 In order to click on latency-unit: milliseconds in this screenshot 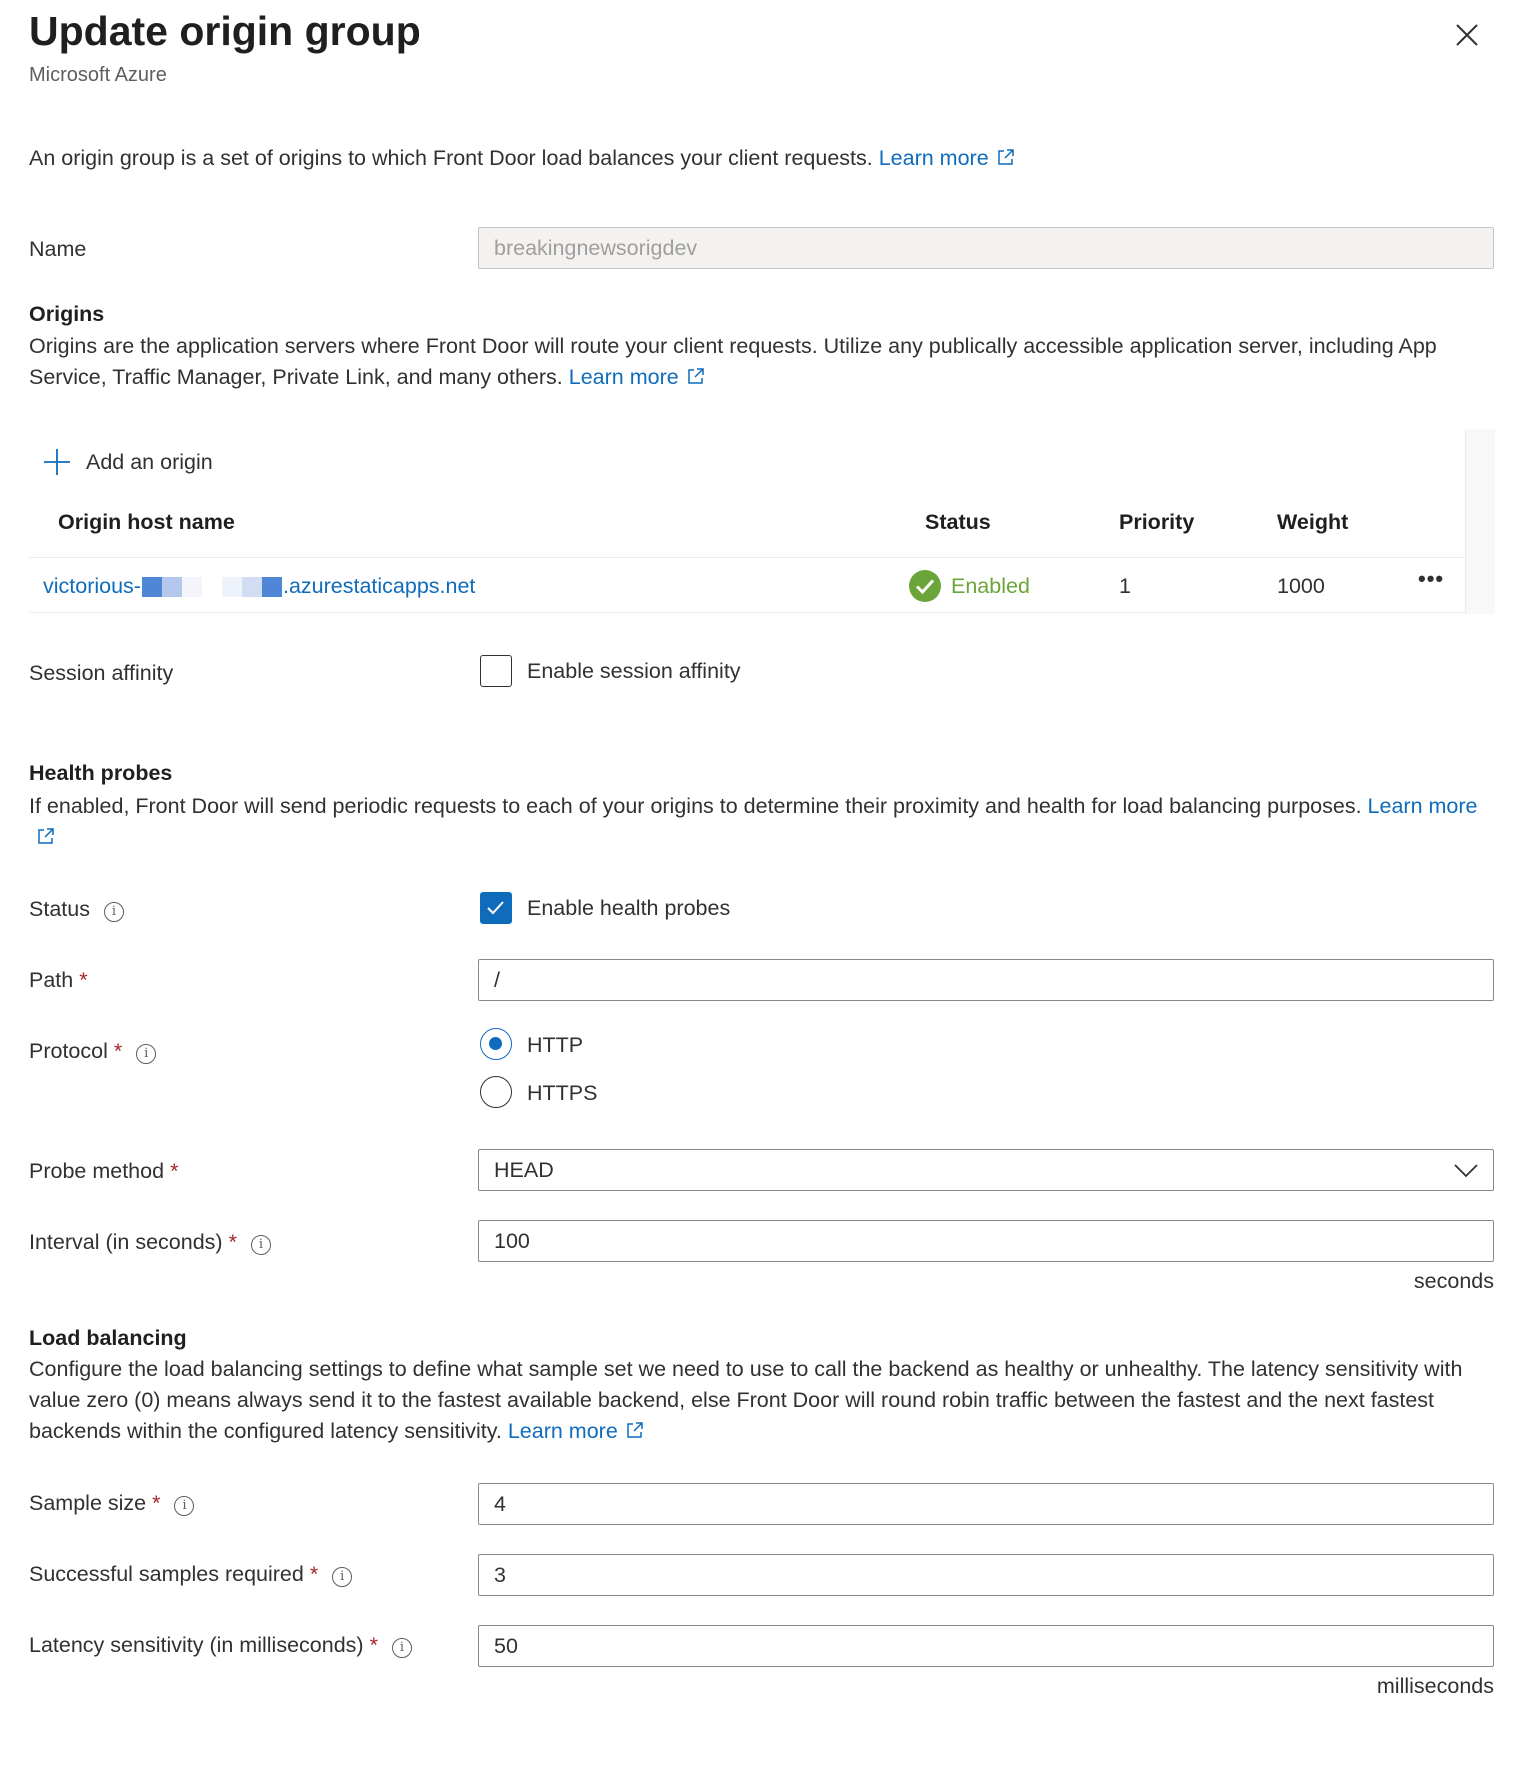, I will do `click(1435, 1686)`.